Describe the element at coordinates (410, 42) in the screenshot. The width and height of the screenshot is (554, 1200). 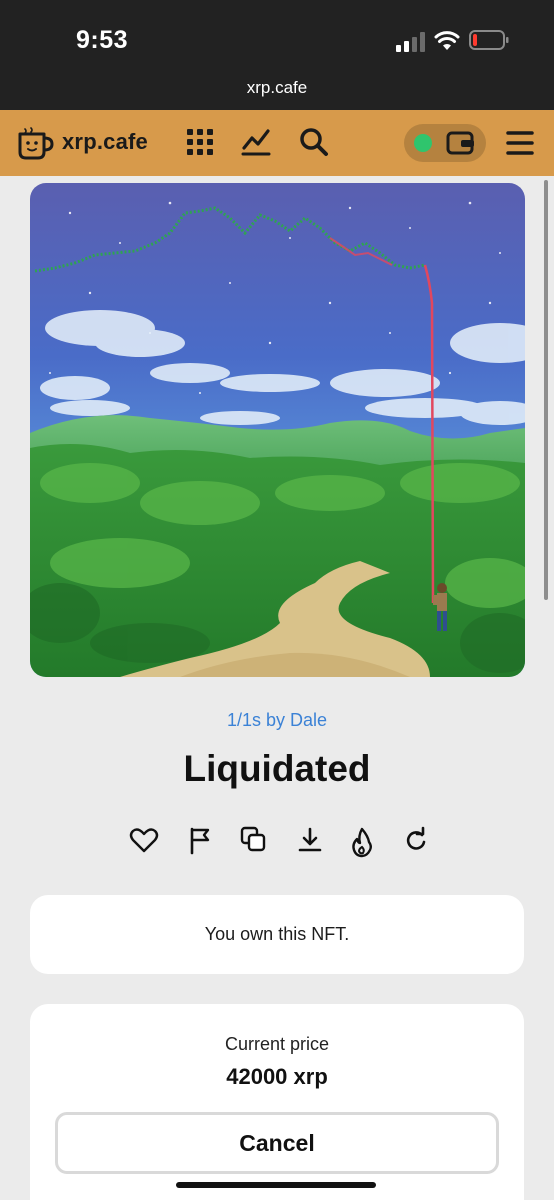
I see `cellular-signal-icon` at that location.